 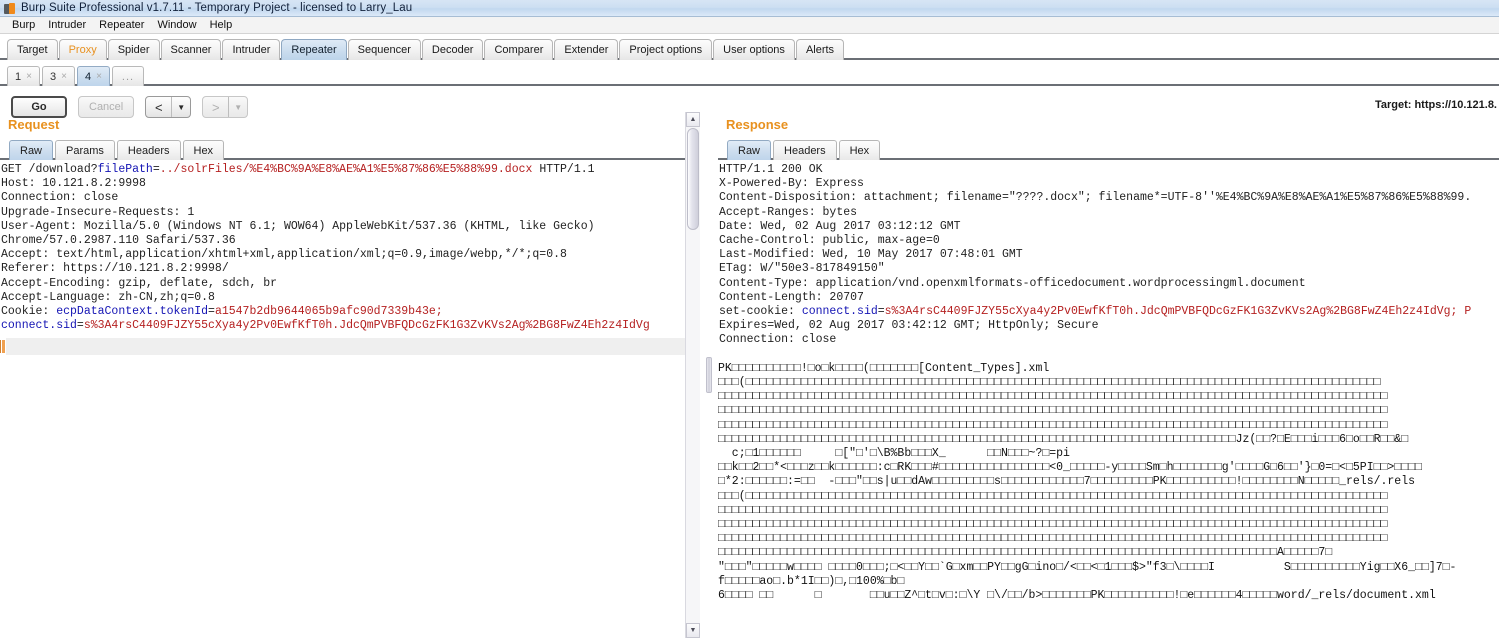 I want to click on response-tab-hex: Hex, so click(x=859, y=150).